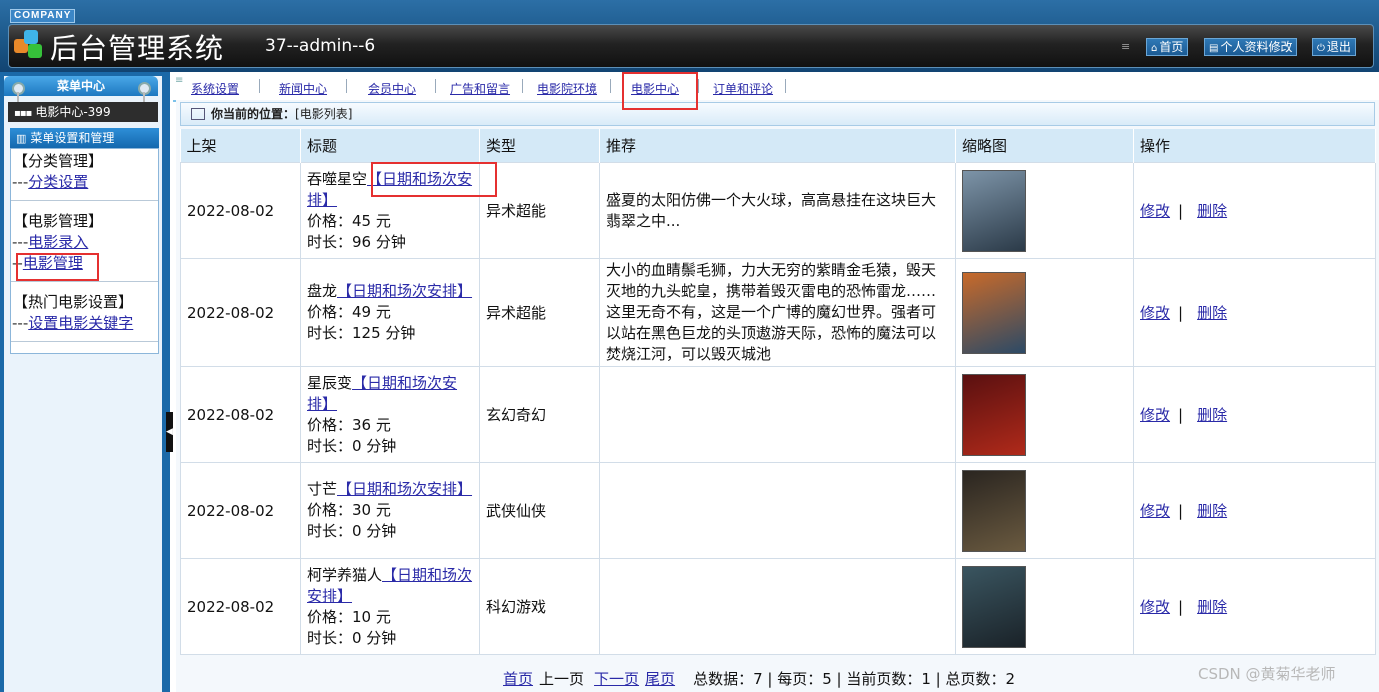 The image size is (1379, 692). I want to click on watermark: CSDN @黄菊华老师, so click(1267, 674).